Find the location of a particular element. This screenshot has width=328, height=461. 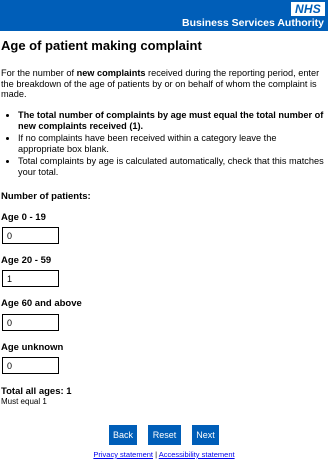

nhs-logo: NHS is located at coordinates (308, 9).